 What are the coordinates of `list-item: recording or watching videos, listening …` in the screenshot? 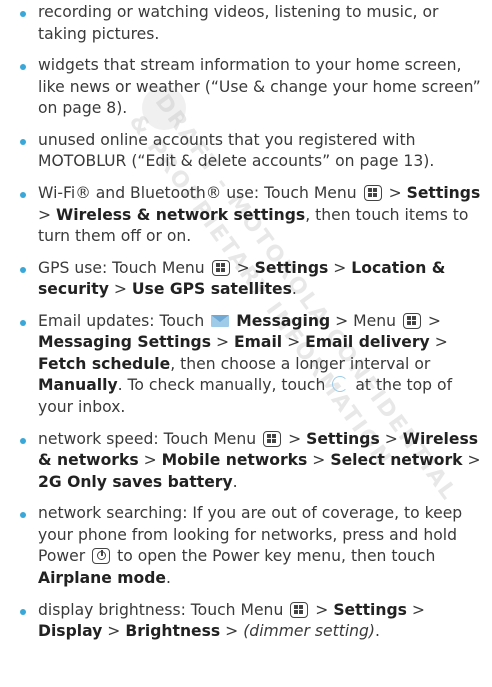 It's located at (246, 23).